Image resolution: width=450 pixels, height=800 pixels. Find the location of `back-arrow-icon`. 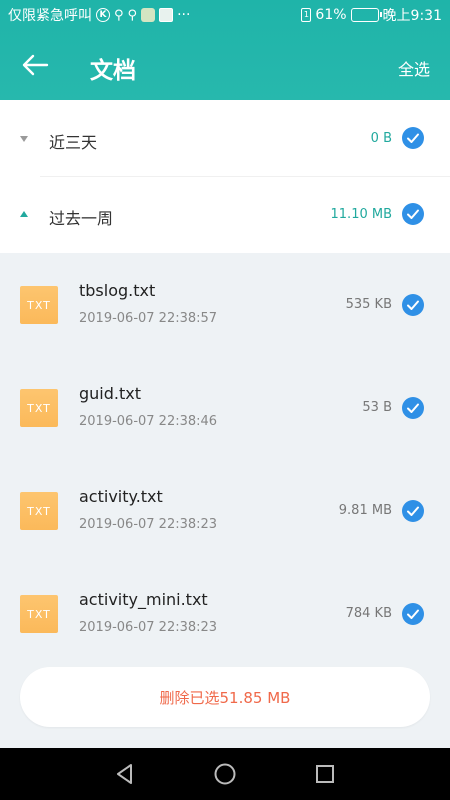

back-arrow-icon is located at coordinates (35, 65).